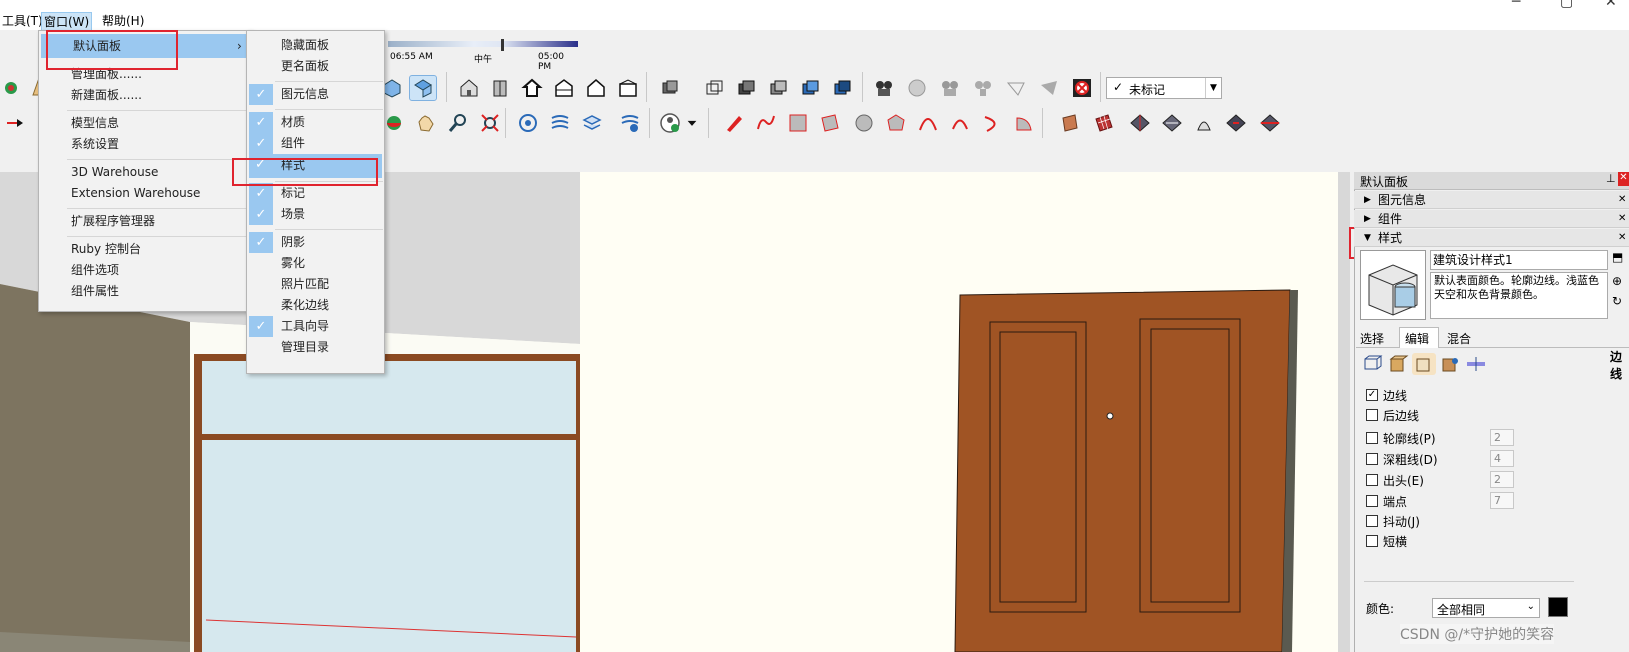  Describe the element at coordinates (798, 123) in the screenshot. I see `rectangle-icon` at that location.